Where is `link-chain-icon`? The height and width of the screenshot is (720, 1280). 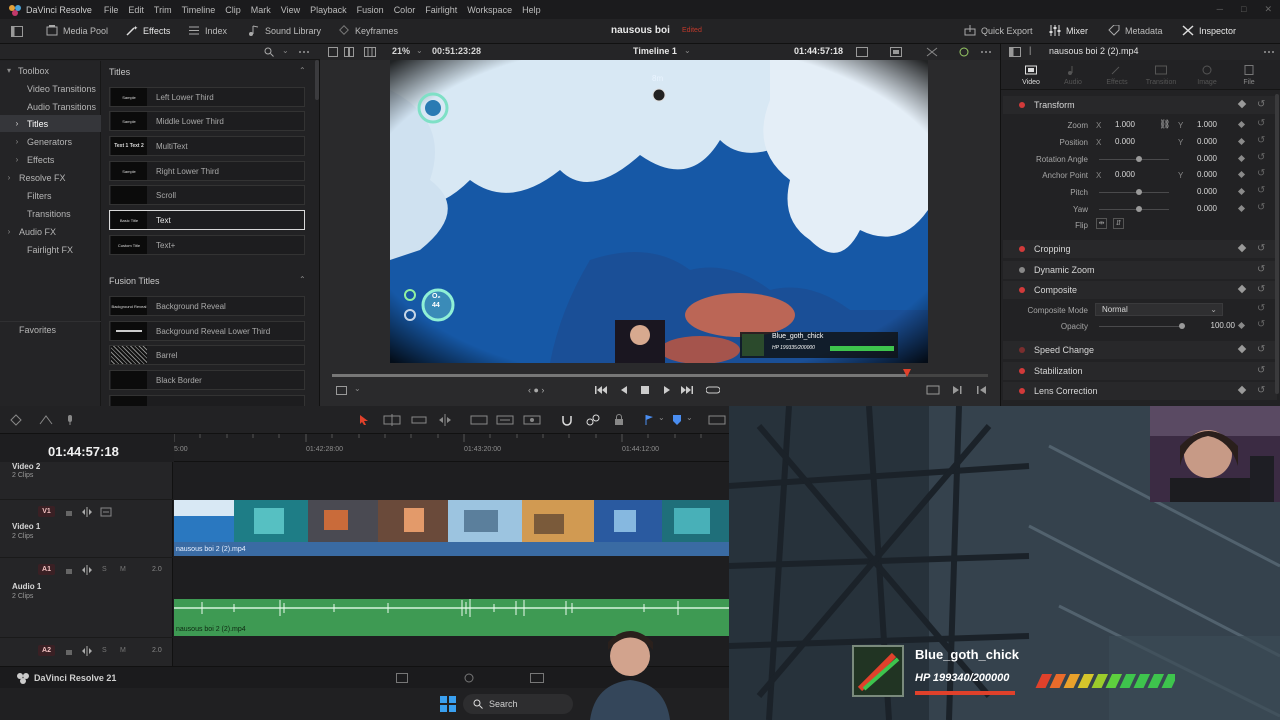 link-chain-icon is located at coordinates (593, 420).